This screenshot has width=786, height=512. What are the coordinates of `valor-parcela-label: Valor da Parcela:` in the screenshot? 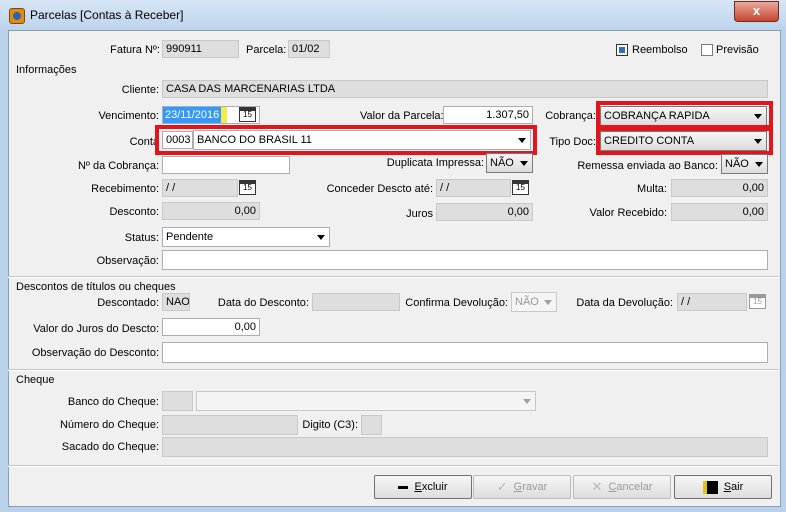 It's located at (402, 116).